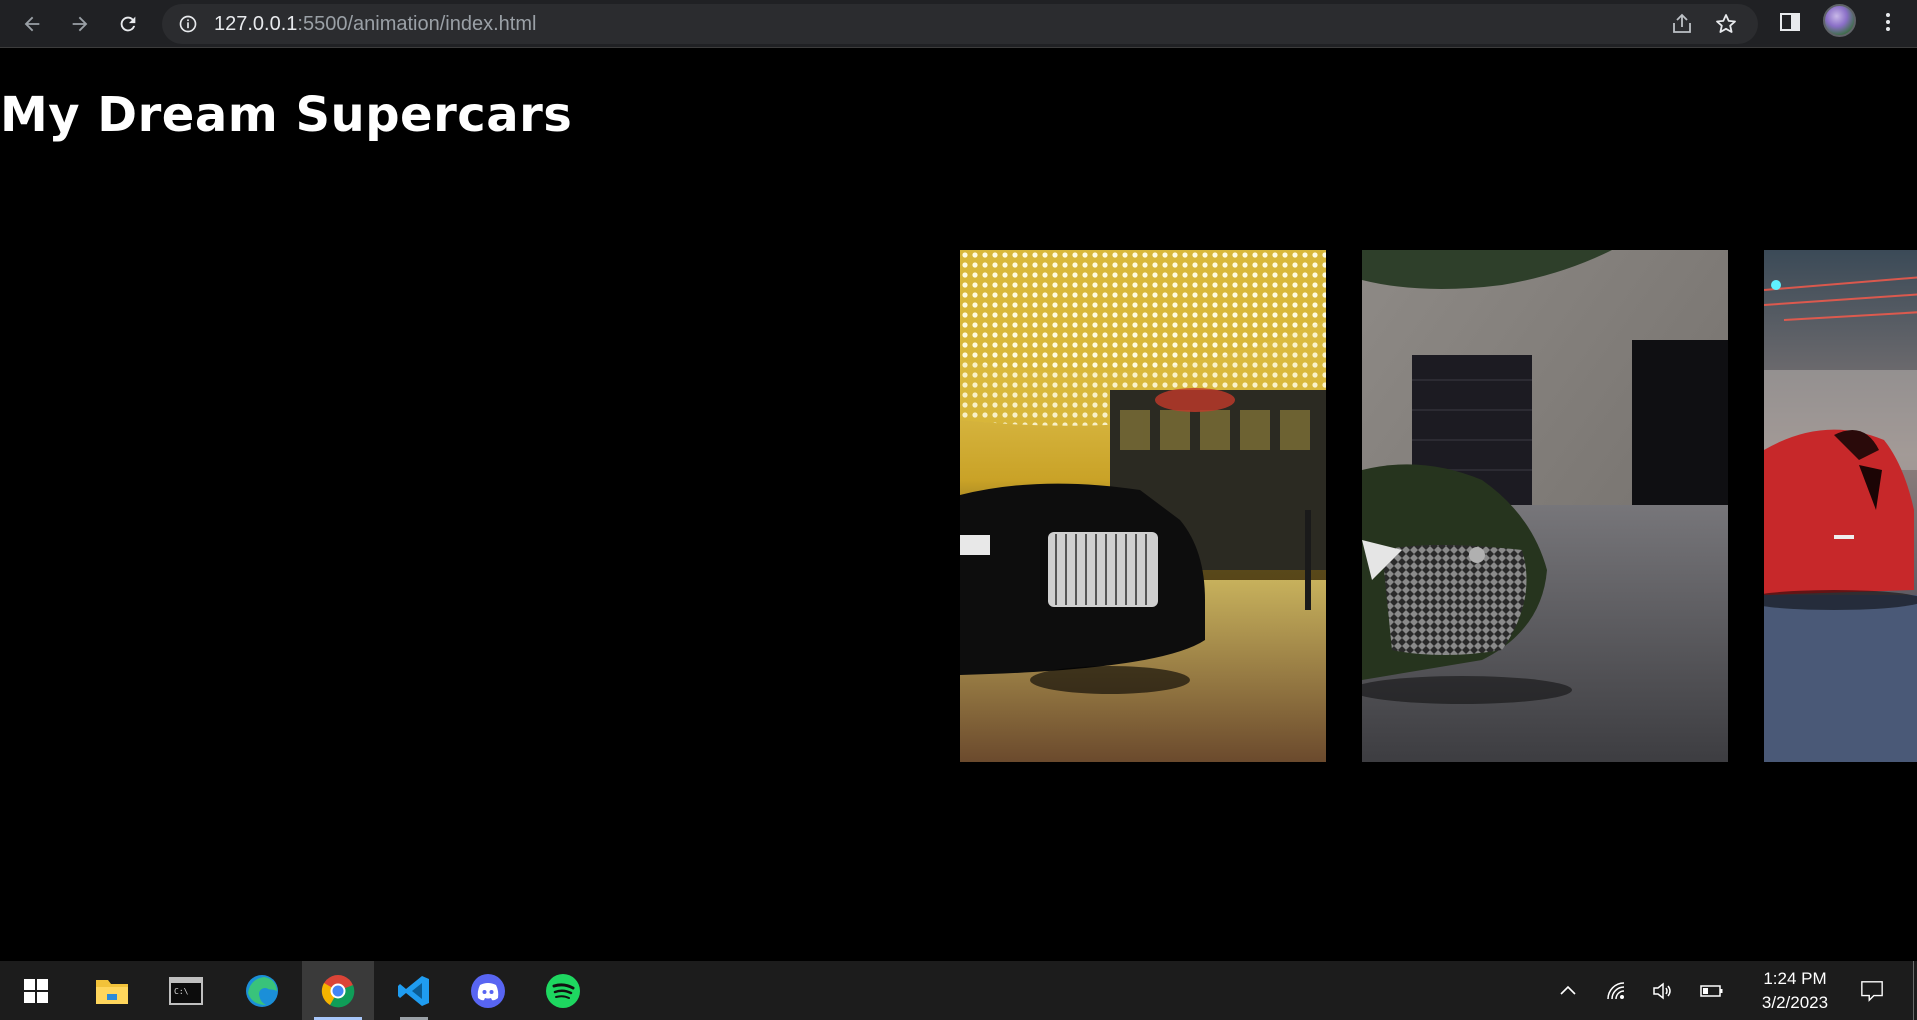 Image resolution: width=1917 pixels, height=1020 pixels. I want to click on battery-icon, so click(1711, 991).